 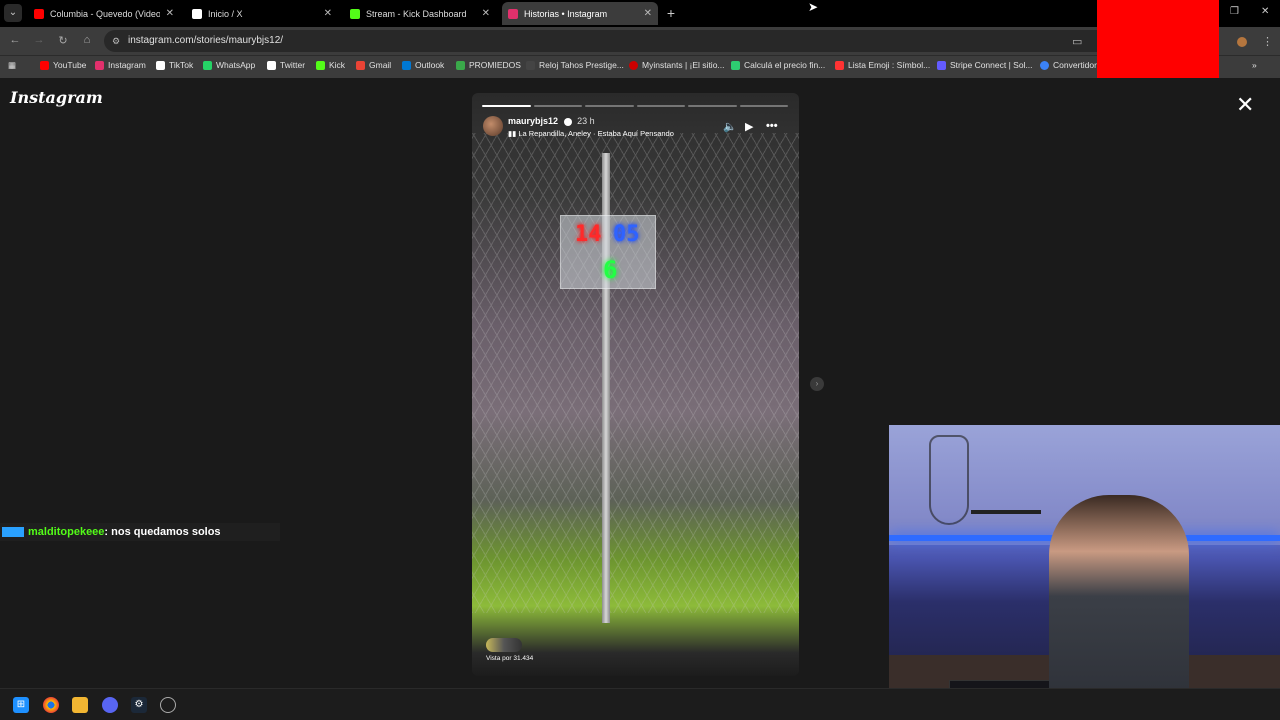 What do you see at coordinates (1234, 11) in the screenshot?
I see `restore-window-icon: ❐` at bounding box center [1234, 11].